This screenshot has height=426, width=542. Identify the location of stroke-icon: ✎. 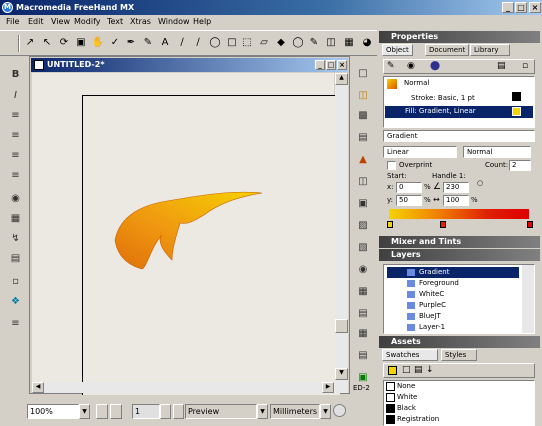
(391, 66).